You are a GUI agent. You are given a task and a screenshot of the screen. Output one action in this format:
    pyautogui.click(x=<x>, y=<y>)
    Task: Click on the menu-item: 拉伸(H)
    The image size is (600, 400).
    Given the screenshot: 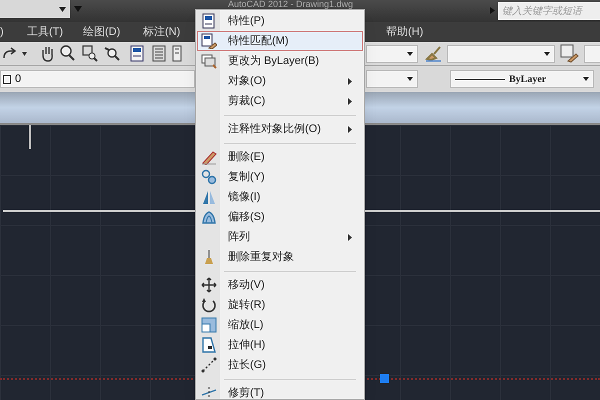 What is the action you would take?
    pyautogui.click(x=280, y=345)
    